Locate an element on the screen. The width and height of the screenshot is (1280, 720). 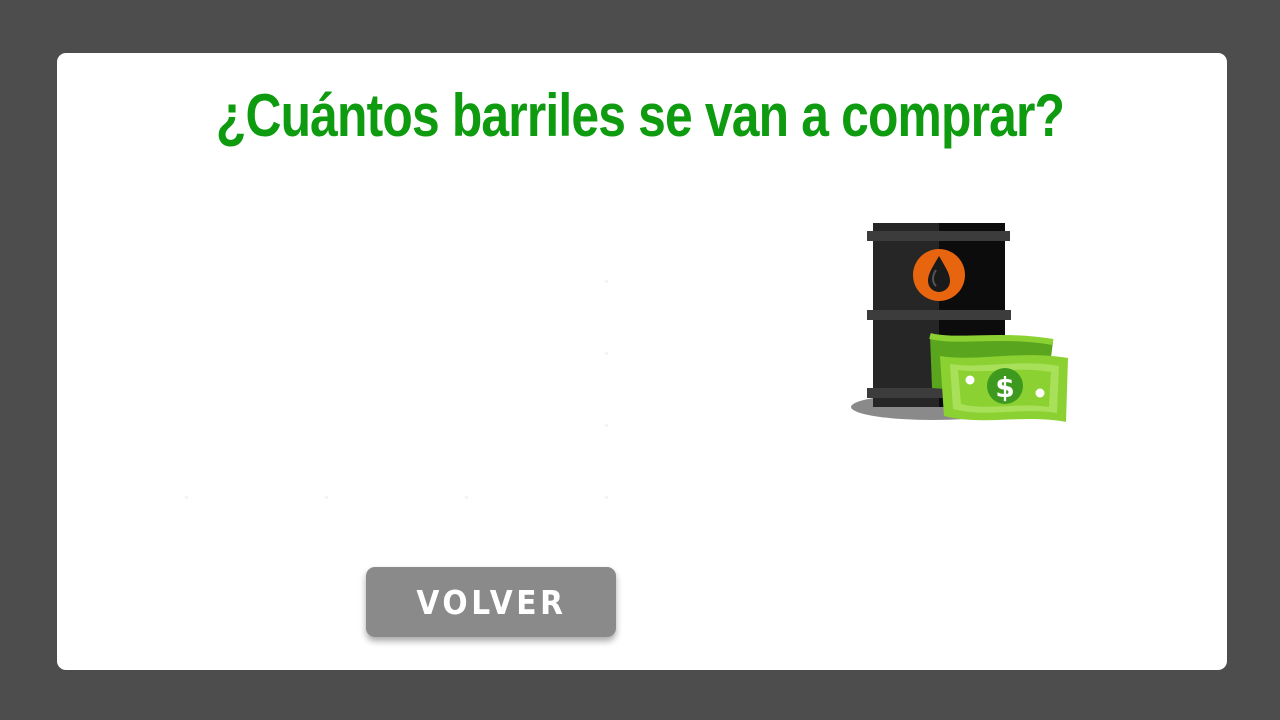
answer-options-area is located at coordinates (395, 390).